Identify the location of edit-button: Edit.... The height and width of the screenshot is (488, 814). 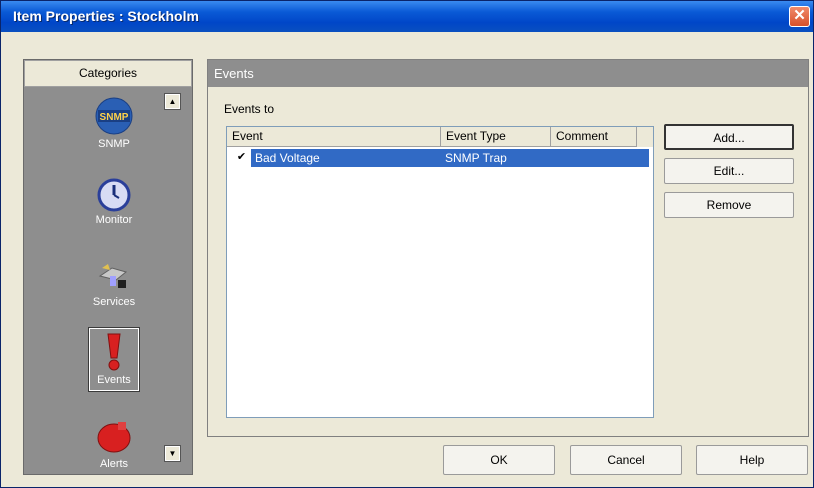
(729, 171).